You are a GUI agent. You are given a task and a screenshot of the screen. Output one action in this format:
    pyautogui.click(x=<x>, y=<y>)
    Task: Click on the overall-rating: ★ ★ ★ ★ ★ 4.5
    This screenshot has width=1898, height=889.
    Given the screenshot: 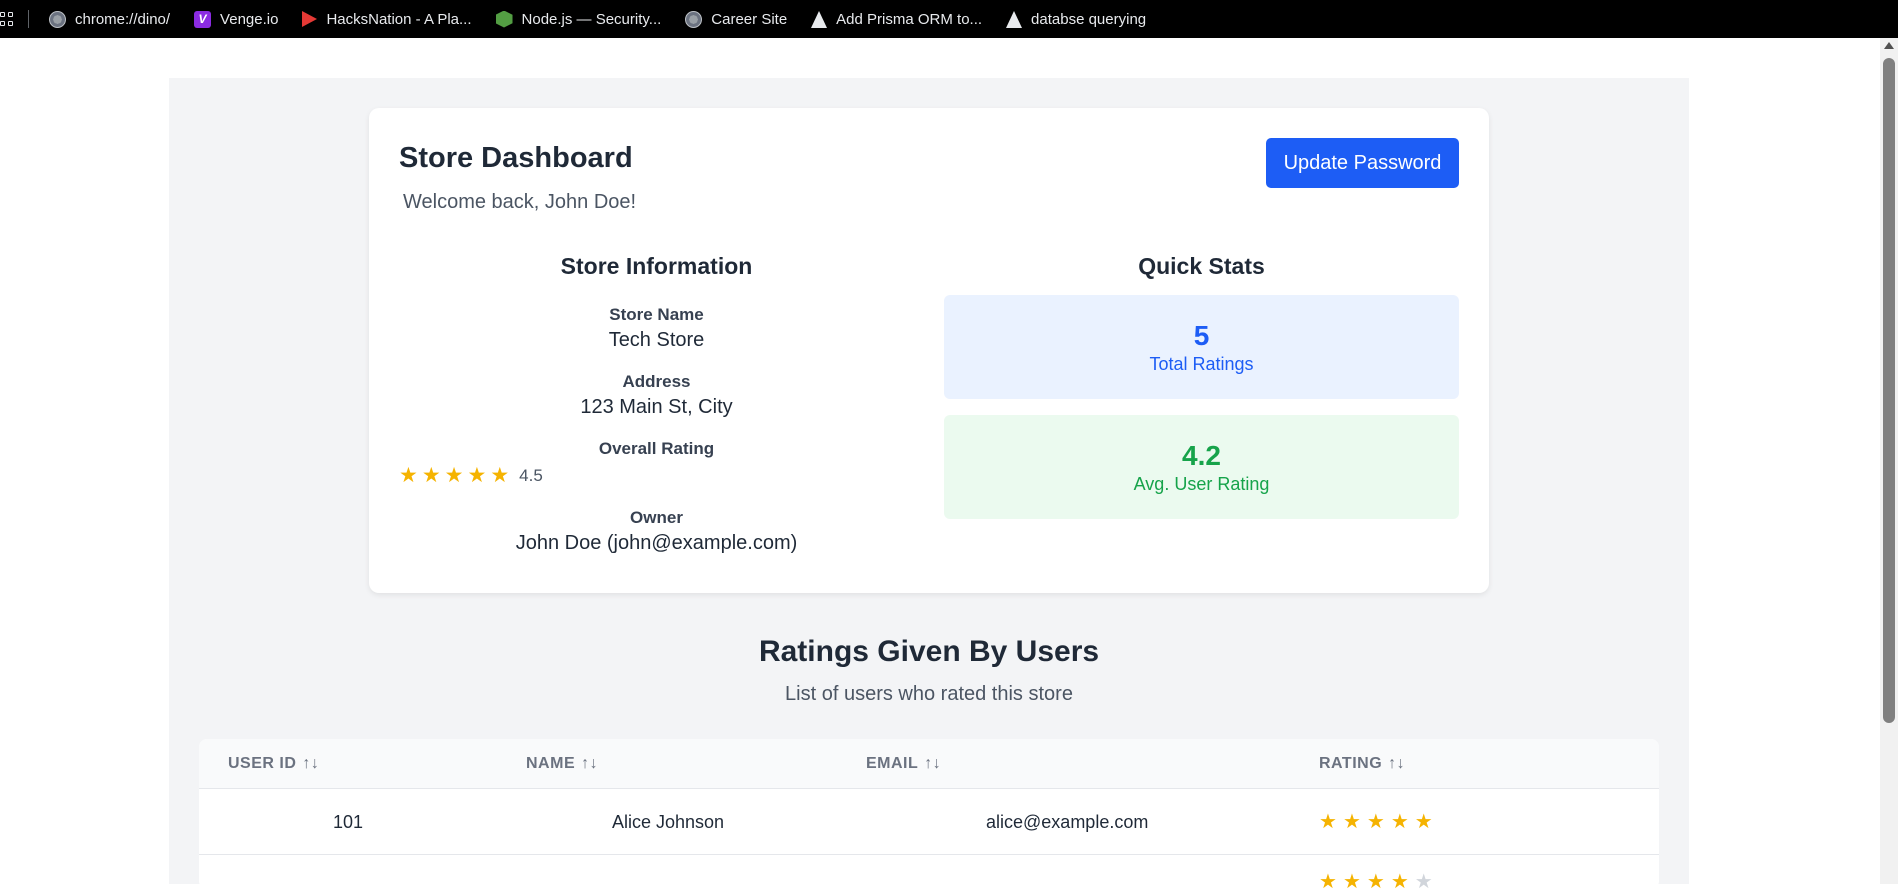 What is the action you would take?
    pyautogui.click(x=656, y=475)
    